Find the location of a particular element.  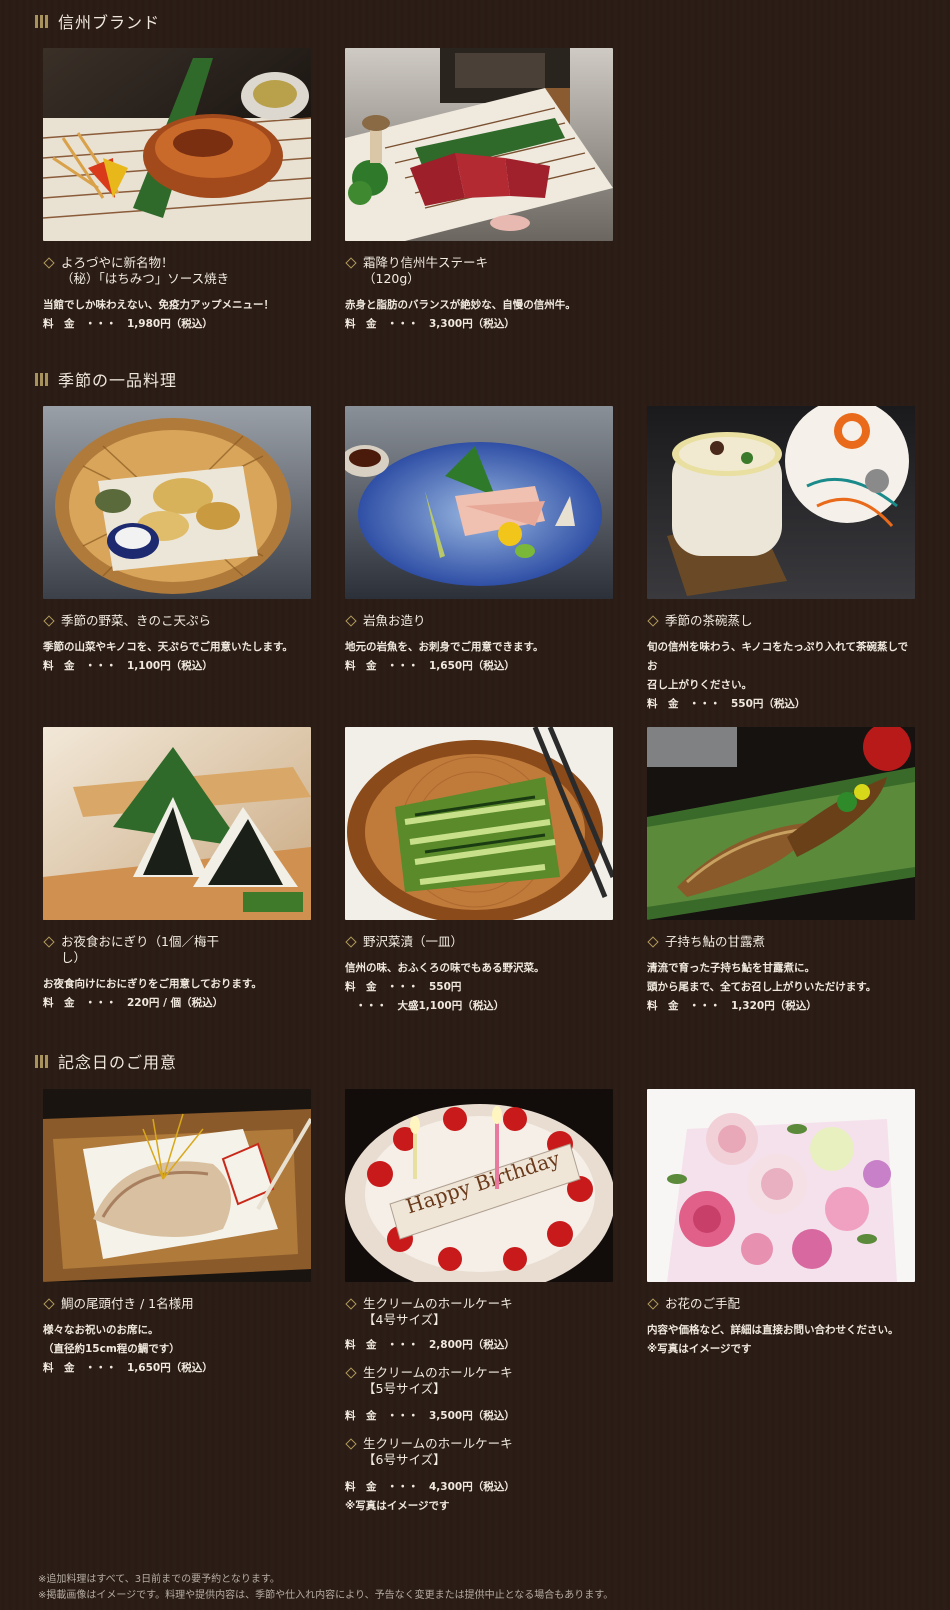

menu-description: 地元の岩魚を、お刺身でご用意できます。 is located at coordinates (444, 647).